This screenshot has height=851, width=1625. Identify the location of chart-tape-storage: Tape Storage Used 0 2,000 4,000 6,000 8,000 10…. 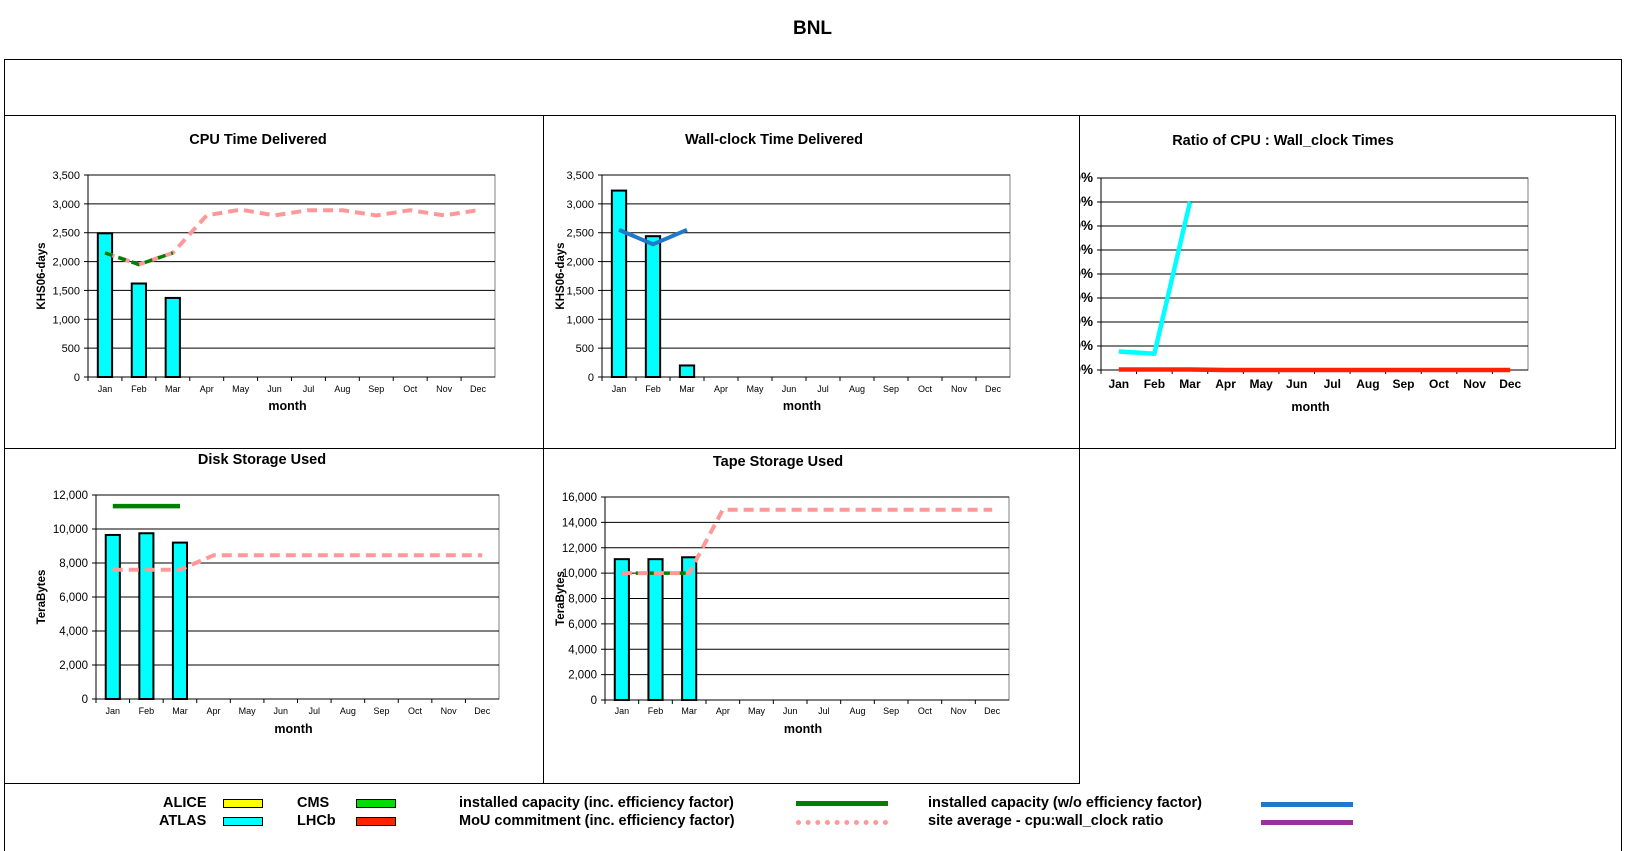
(782, 595).